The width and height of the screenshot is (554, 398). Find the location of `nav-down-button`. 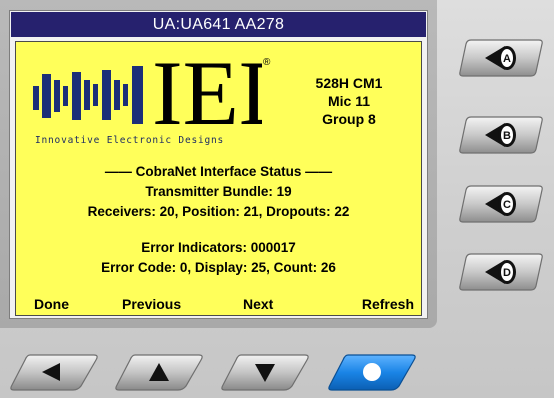

nav-down-button is located at coordinates (265, 372).